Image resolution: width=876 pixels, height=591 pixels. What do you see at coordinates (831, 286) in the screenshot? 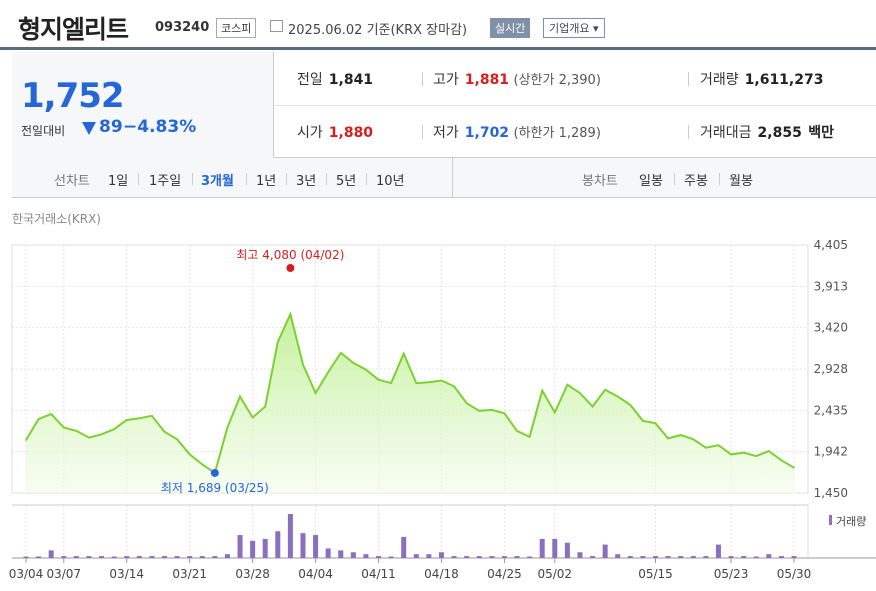
I see `y-tick-label: 3,913` at bounding box center [831, 286].